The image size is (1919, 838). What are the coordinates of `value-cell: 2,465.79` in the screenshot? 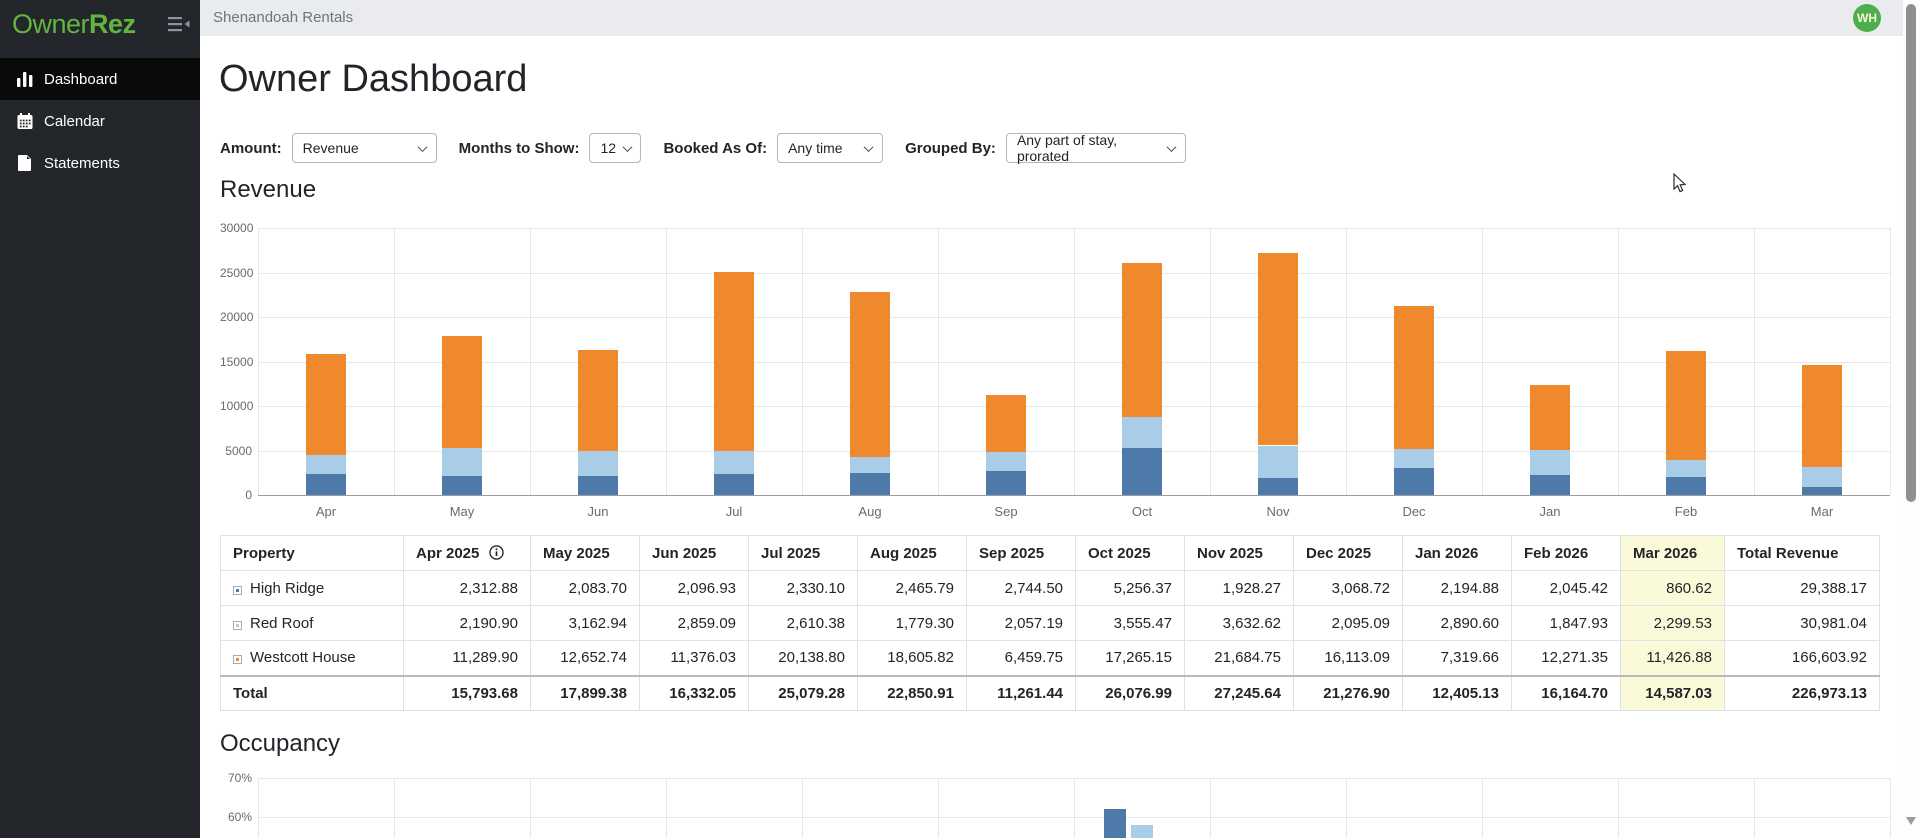 It's located at (912, 588).